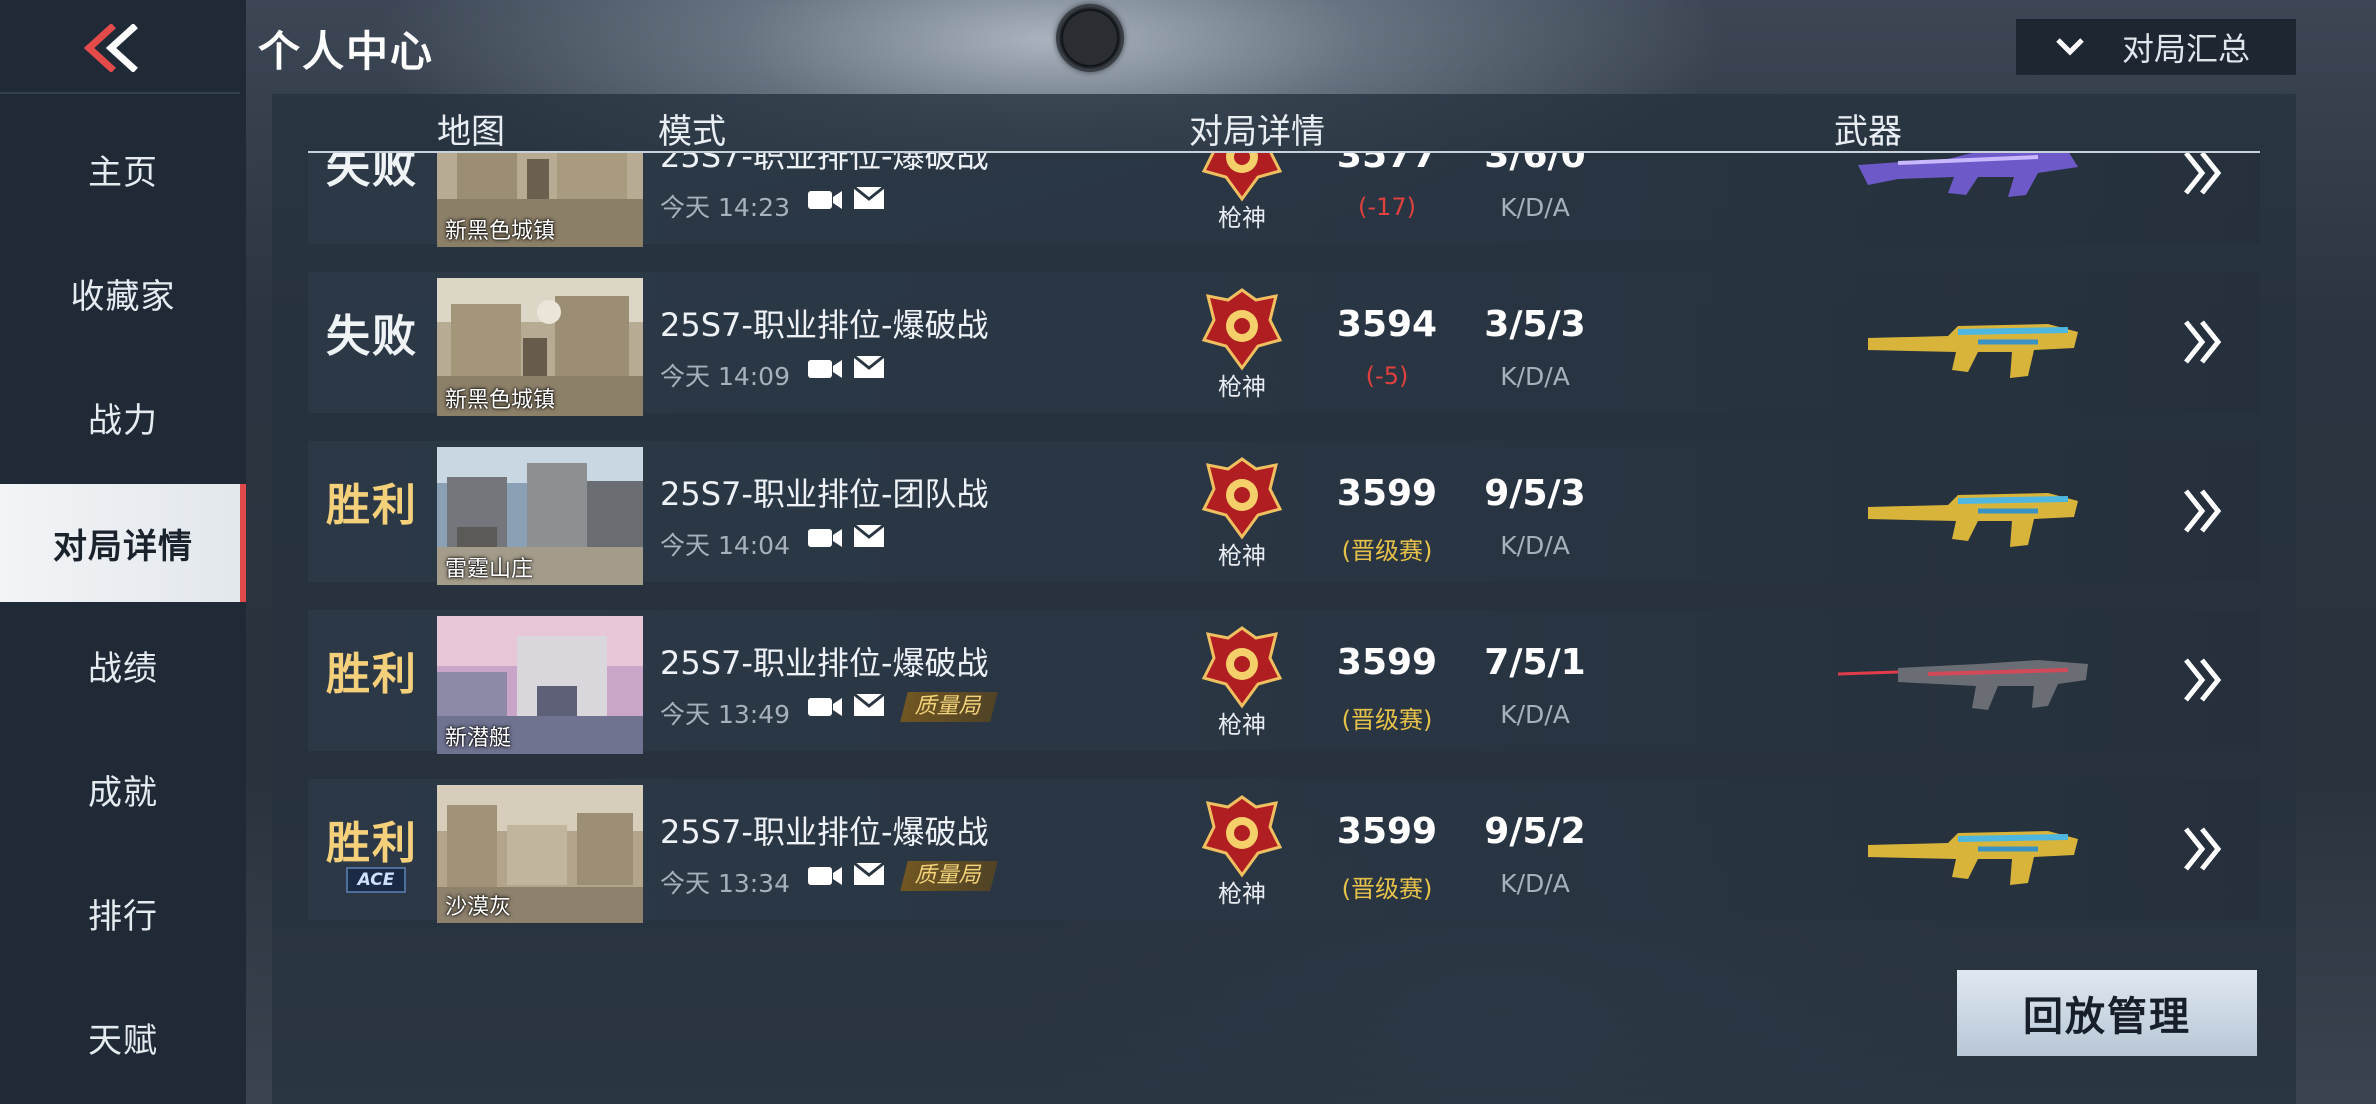 This screenshot has height=1104, width=2376. Describe the element at coordinates (2070, 47) in the screenshot. I see `chevron-down-icon` at that location.